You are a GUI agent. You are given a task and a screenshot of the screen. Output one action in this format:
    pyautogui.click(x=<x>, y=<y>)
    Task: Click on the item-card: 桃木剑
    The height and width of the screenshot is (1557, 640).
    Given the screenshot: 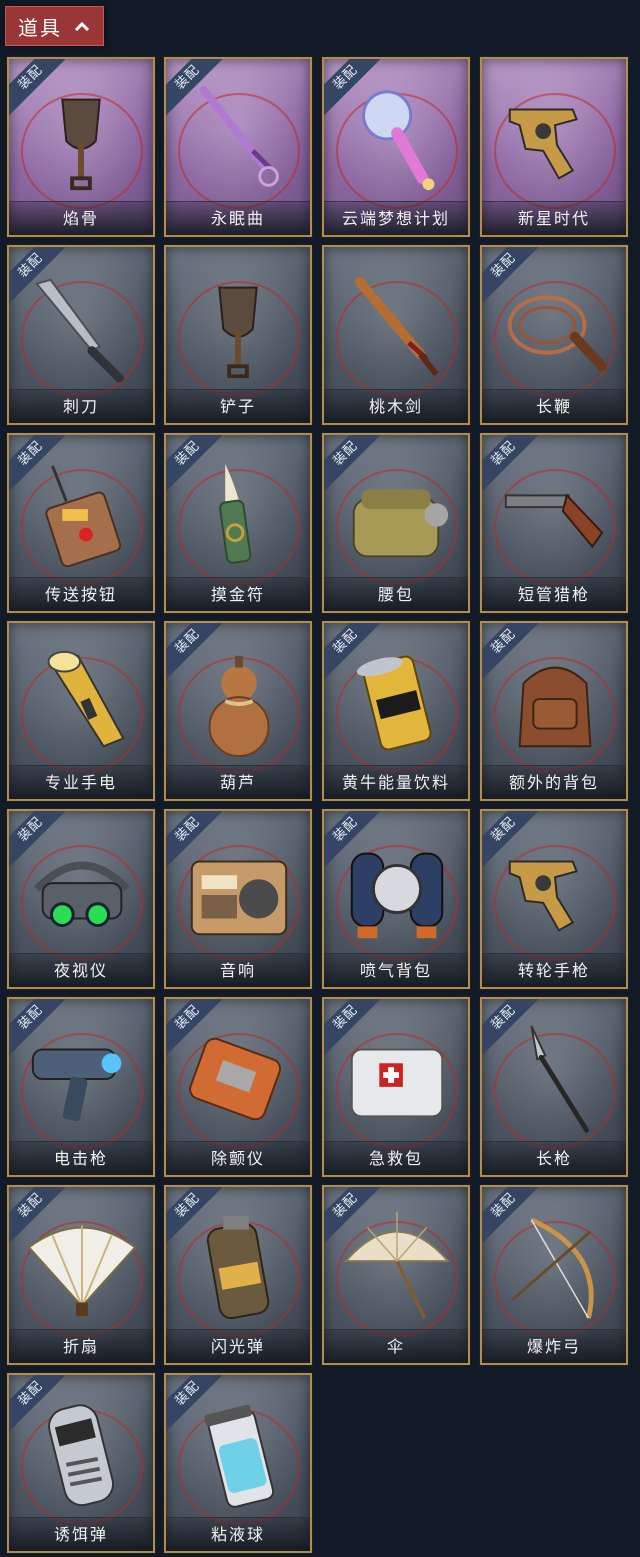 What is the action you would take?
    pyautogui.click(x=396, y=335)
    